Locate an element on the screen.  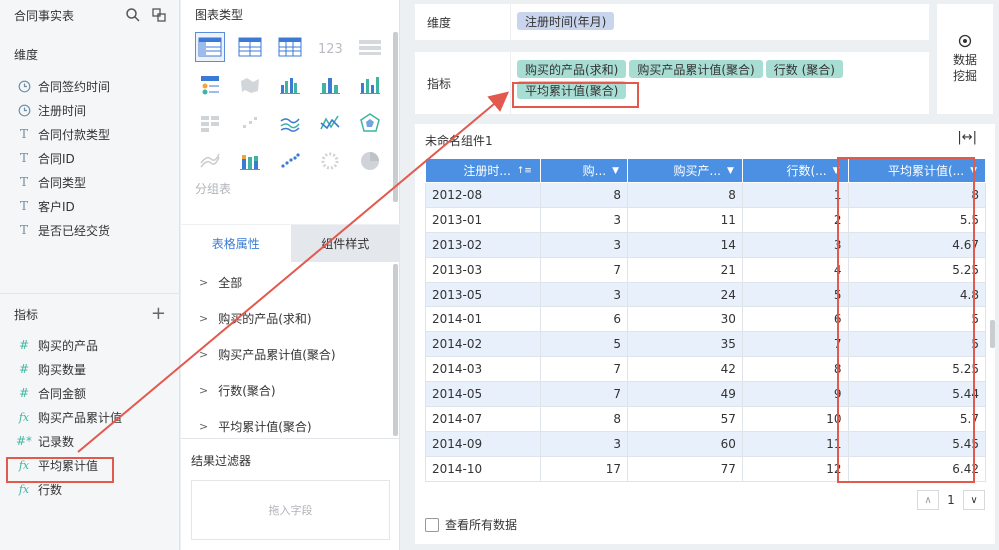
table-cell: 7 is located at coordinates (584, 394).